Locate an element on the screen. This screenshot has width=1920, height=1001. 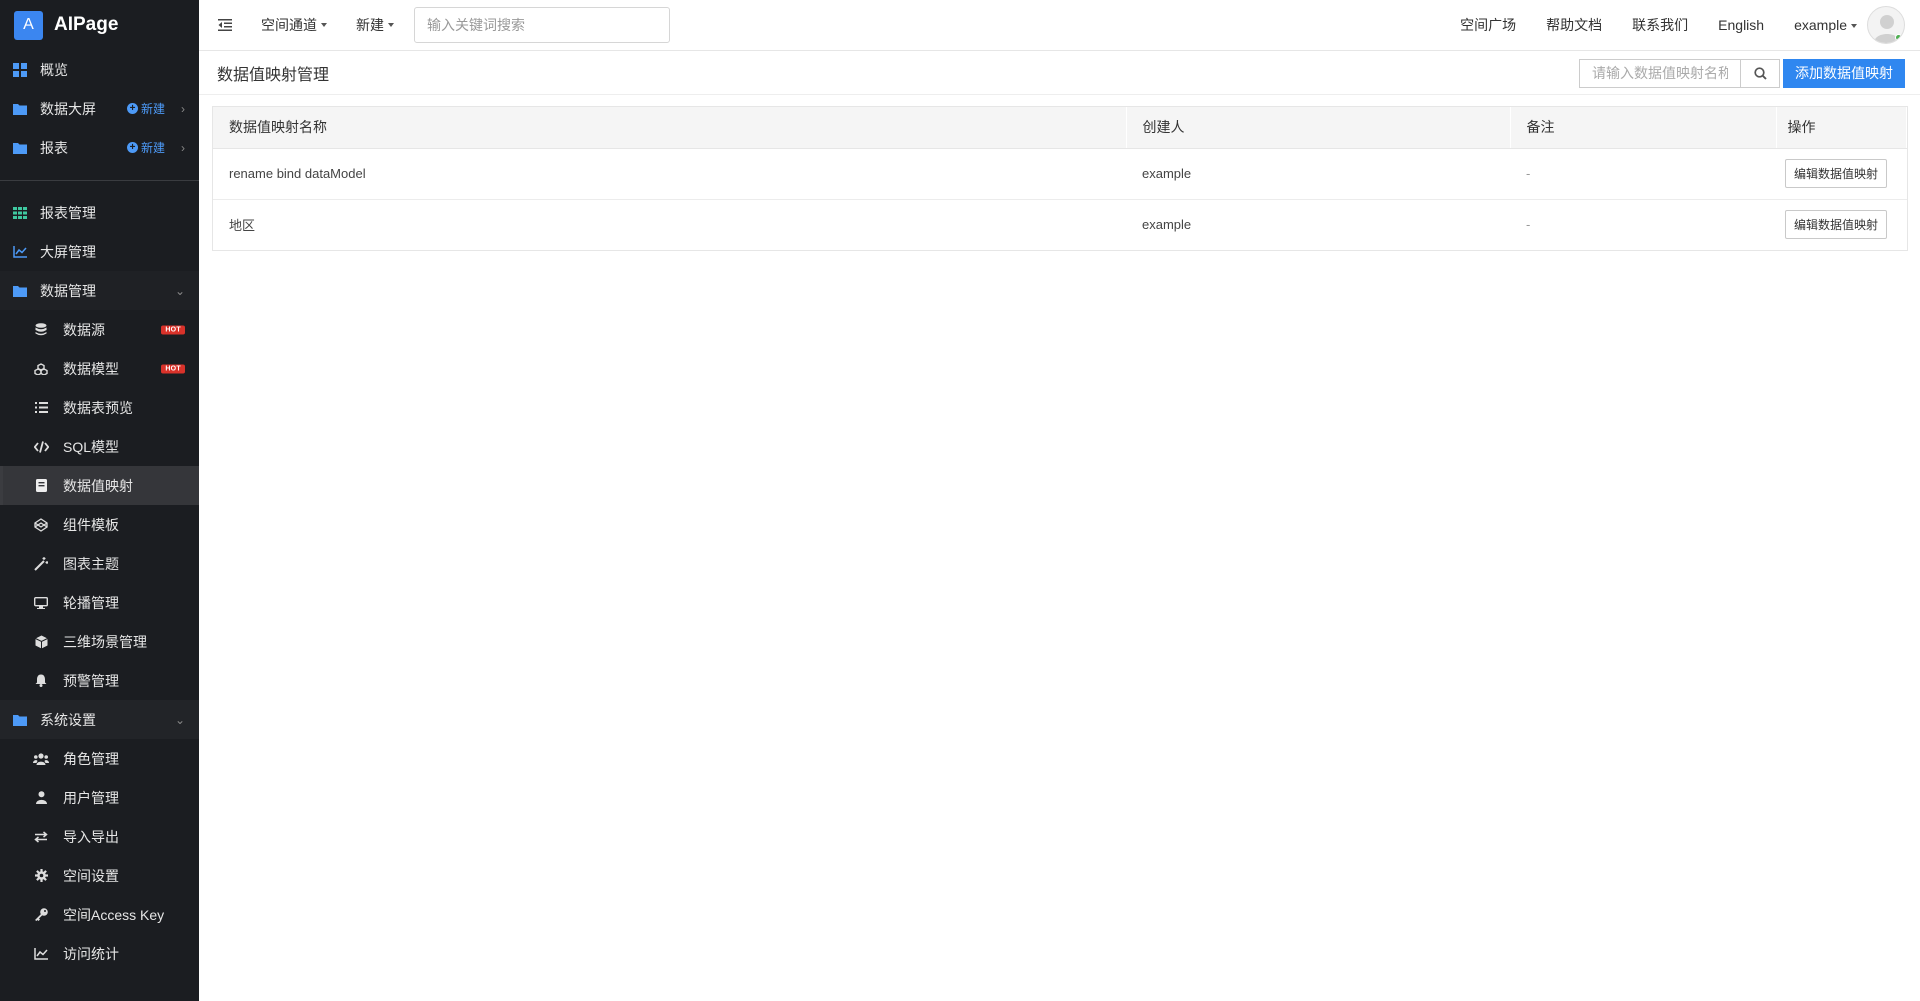
new-menu-label: 新建 is located at coordinates (370, 25).